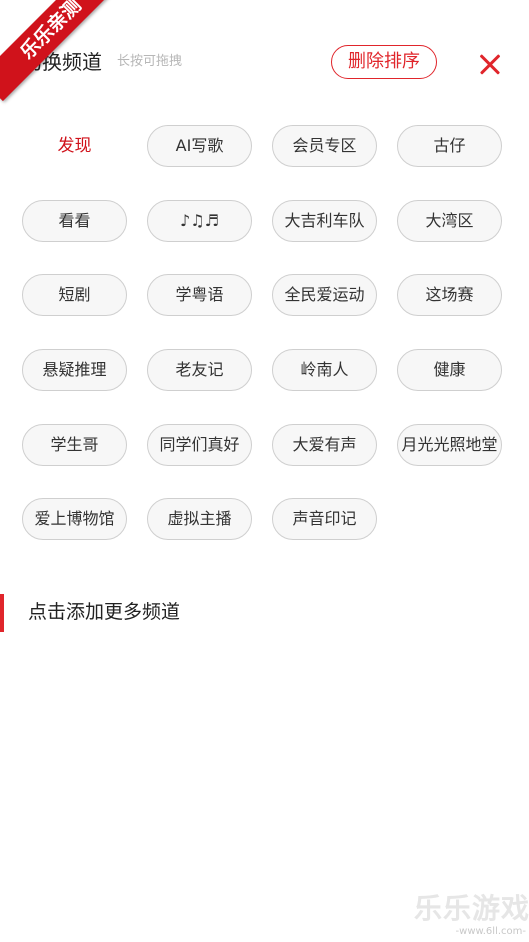 The width and height of the screenshot is (529, 942). Describe the element at coordinates (2, 613) in the screenshot. I see `section-accent-bar` at that location.